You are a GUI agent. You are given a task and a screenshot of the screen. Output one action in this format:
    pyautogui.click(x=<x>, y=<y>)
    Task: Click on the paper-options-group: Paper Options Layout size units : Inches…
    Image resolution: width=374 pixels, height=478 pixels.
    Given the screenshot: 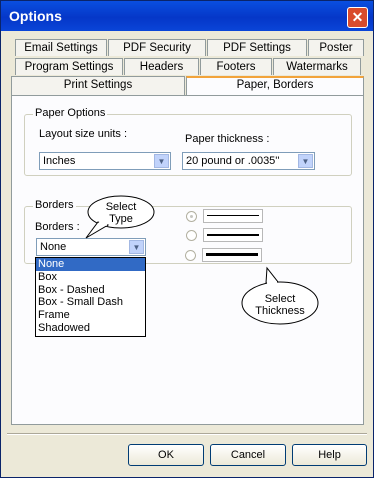 What is the action you would take?
    pyautogui.click(x=188, y=141)
    